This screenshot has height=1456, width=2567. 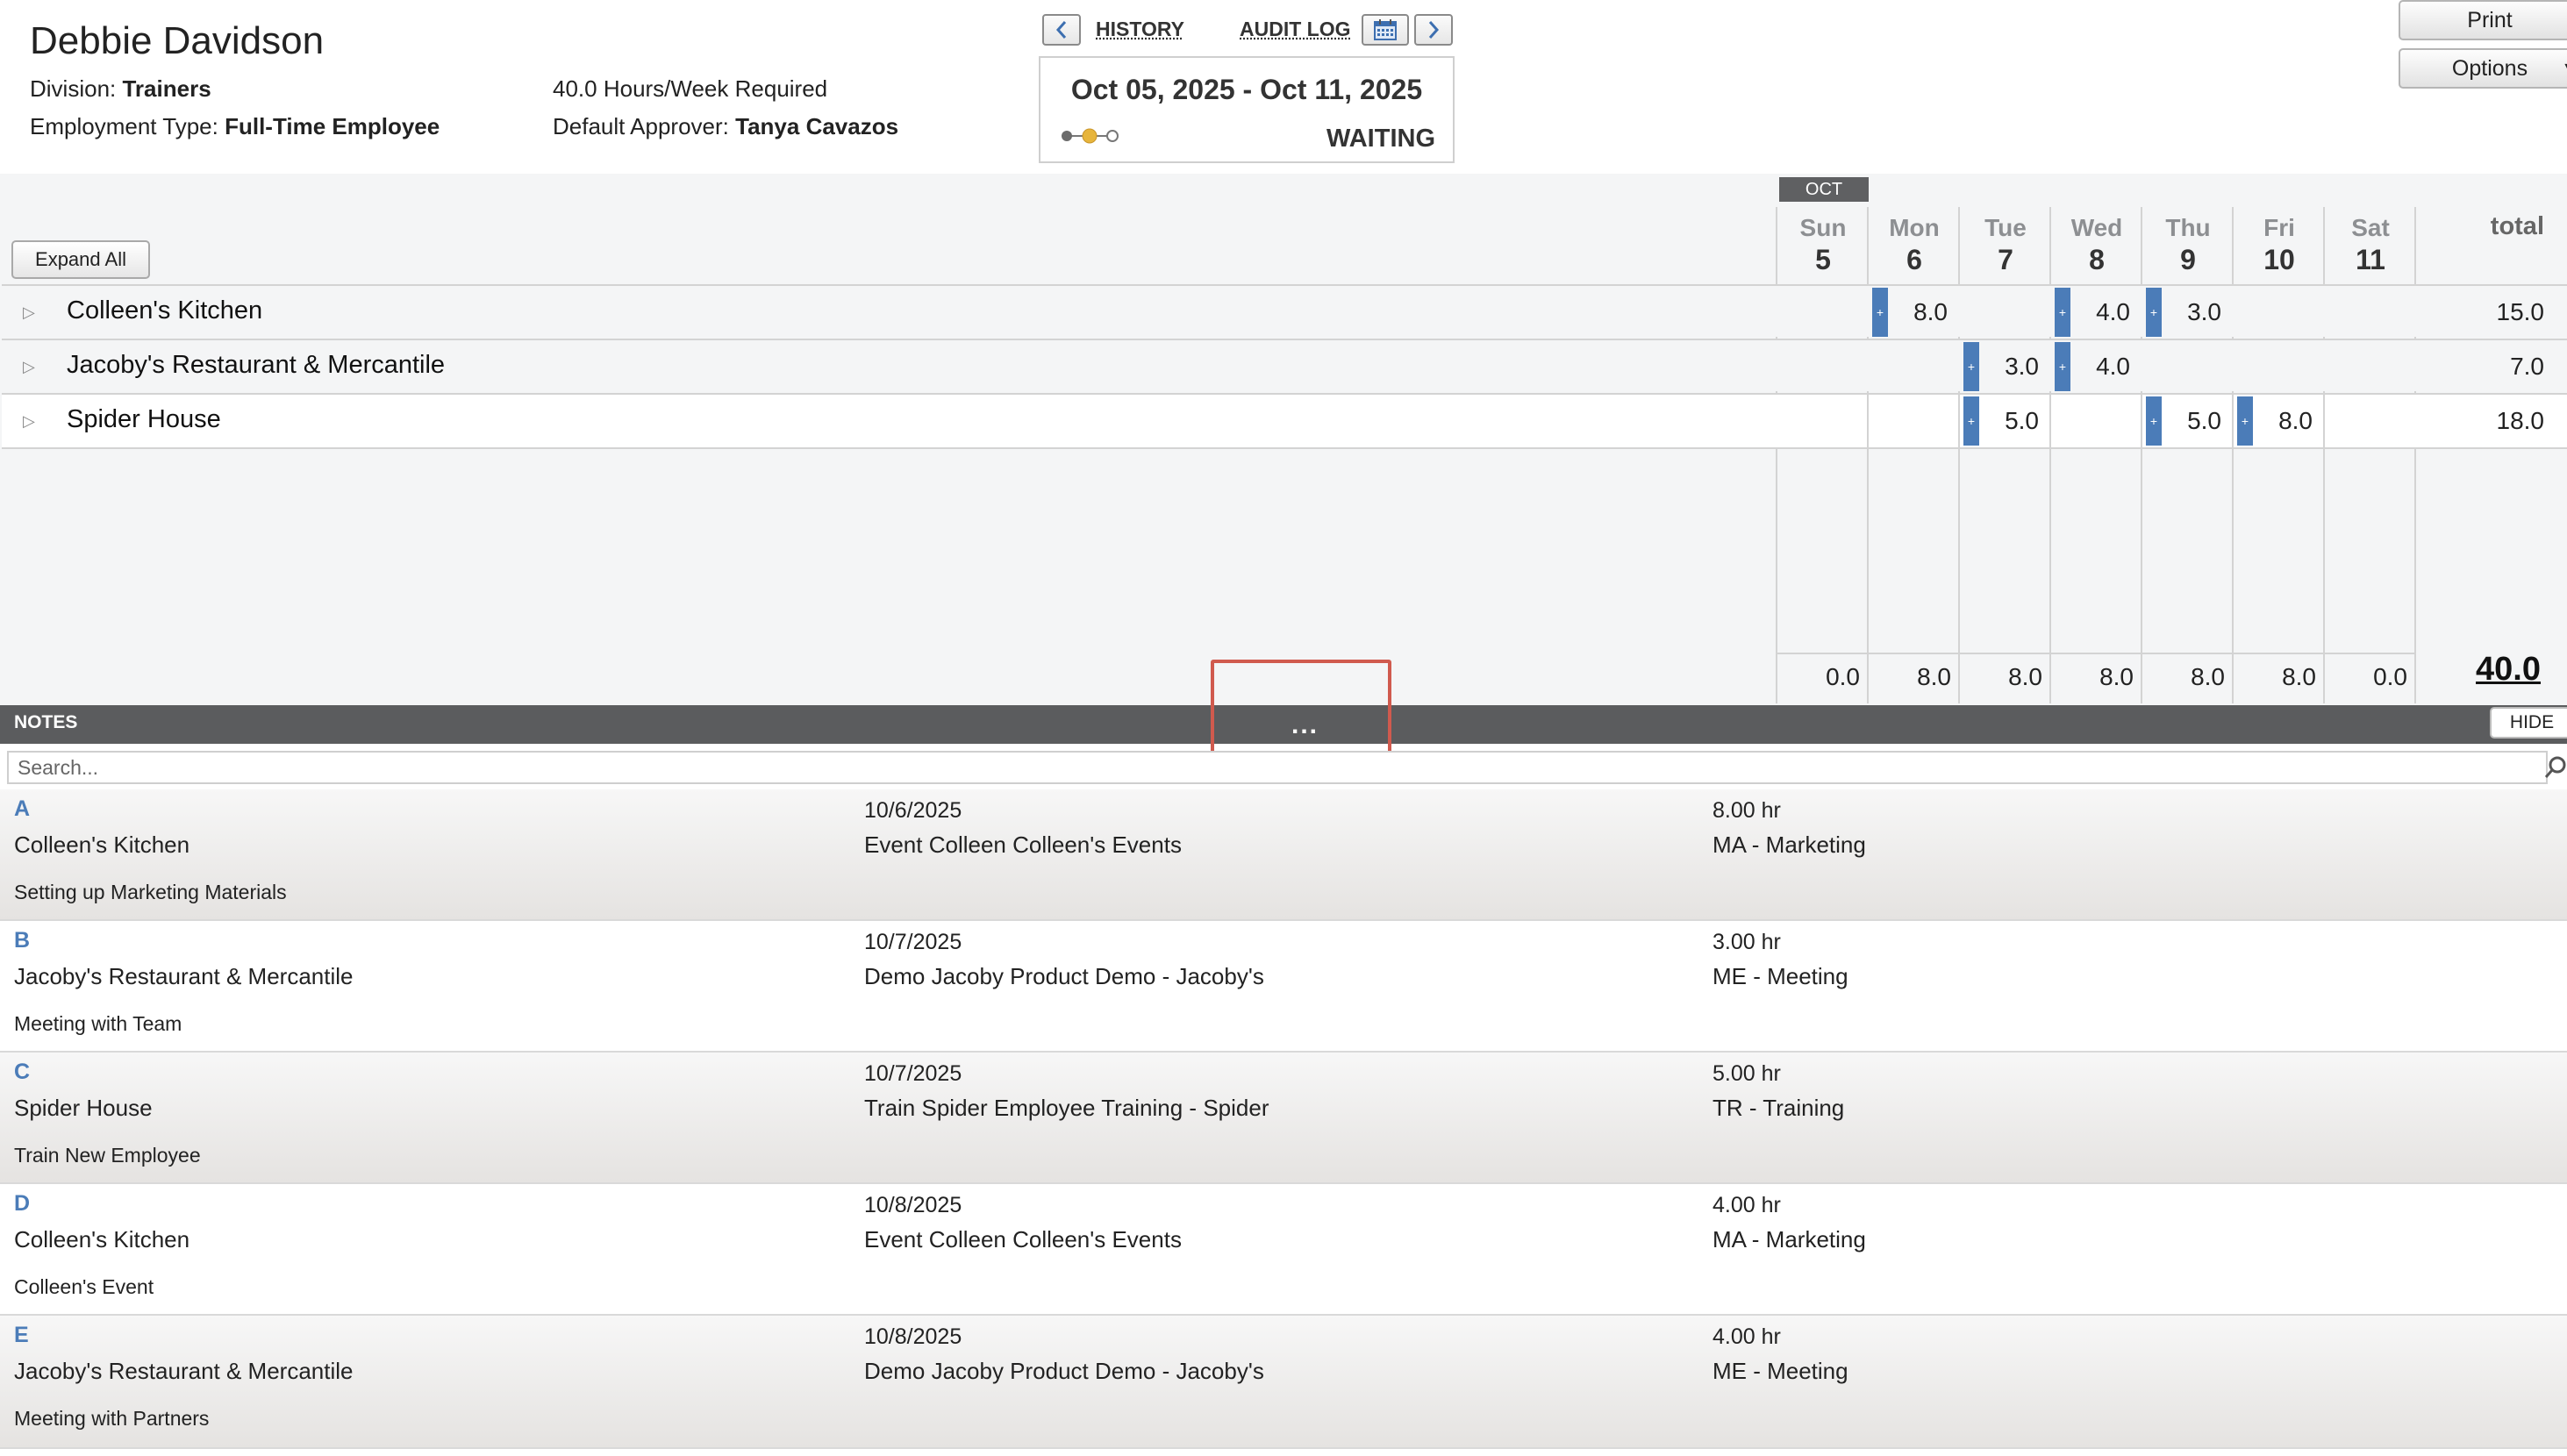 What do you see at coordinates (913, 810) in the screenshot?
I see `note-date: 10/6/2025` at bounding box center [913, 810].